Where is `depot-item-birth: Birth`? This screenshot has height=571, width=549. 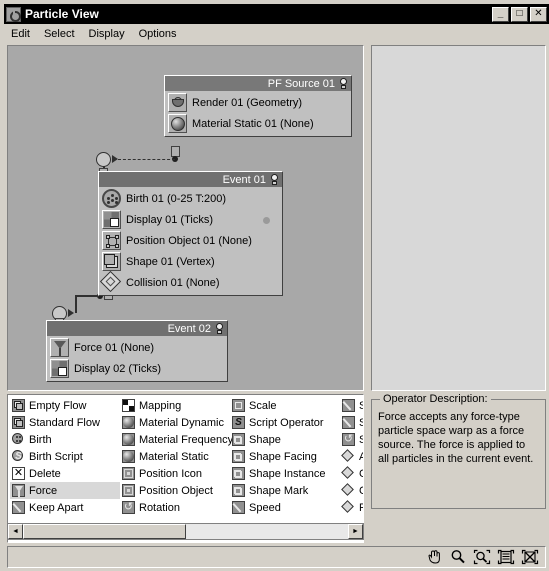
depot-item-birth: Birth is located at coordinates (65, 439).